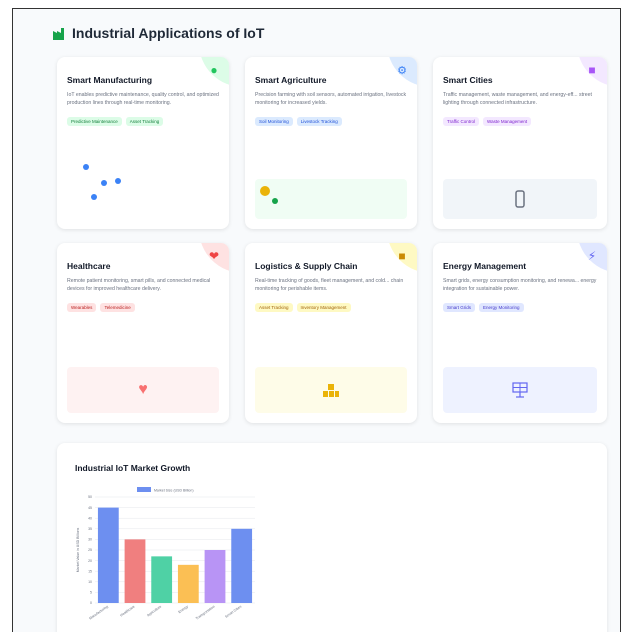 The width and height of the screenshot is (633, 632). I want to click on legend-swatch, so click(144, 489).